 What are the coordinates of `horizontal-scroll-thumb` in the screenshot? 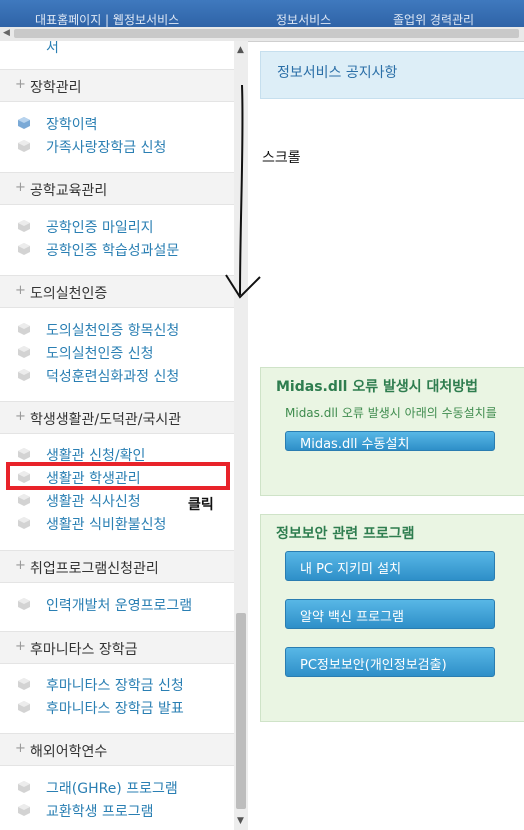 It's located at (266, 33).